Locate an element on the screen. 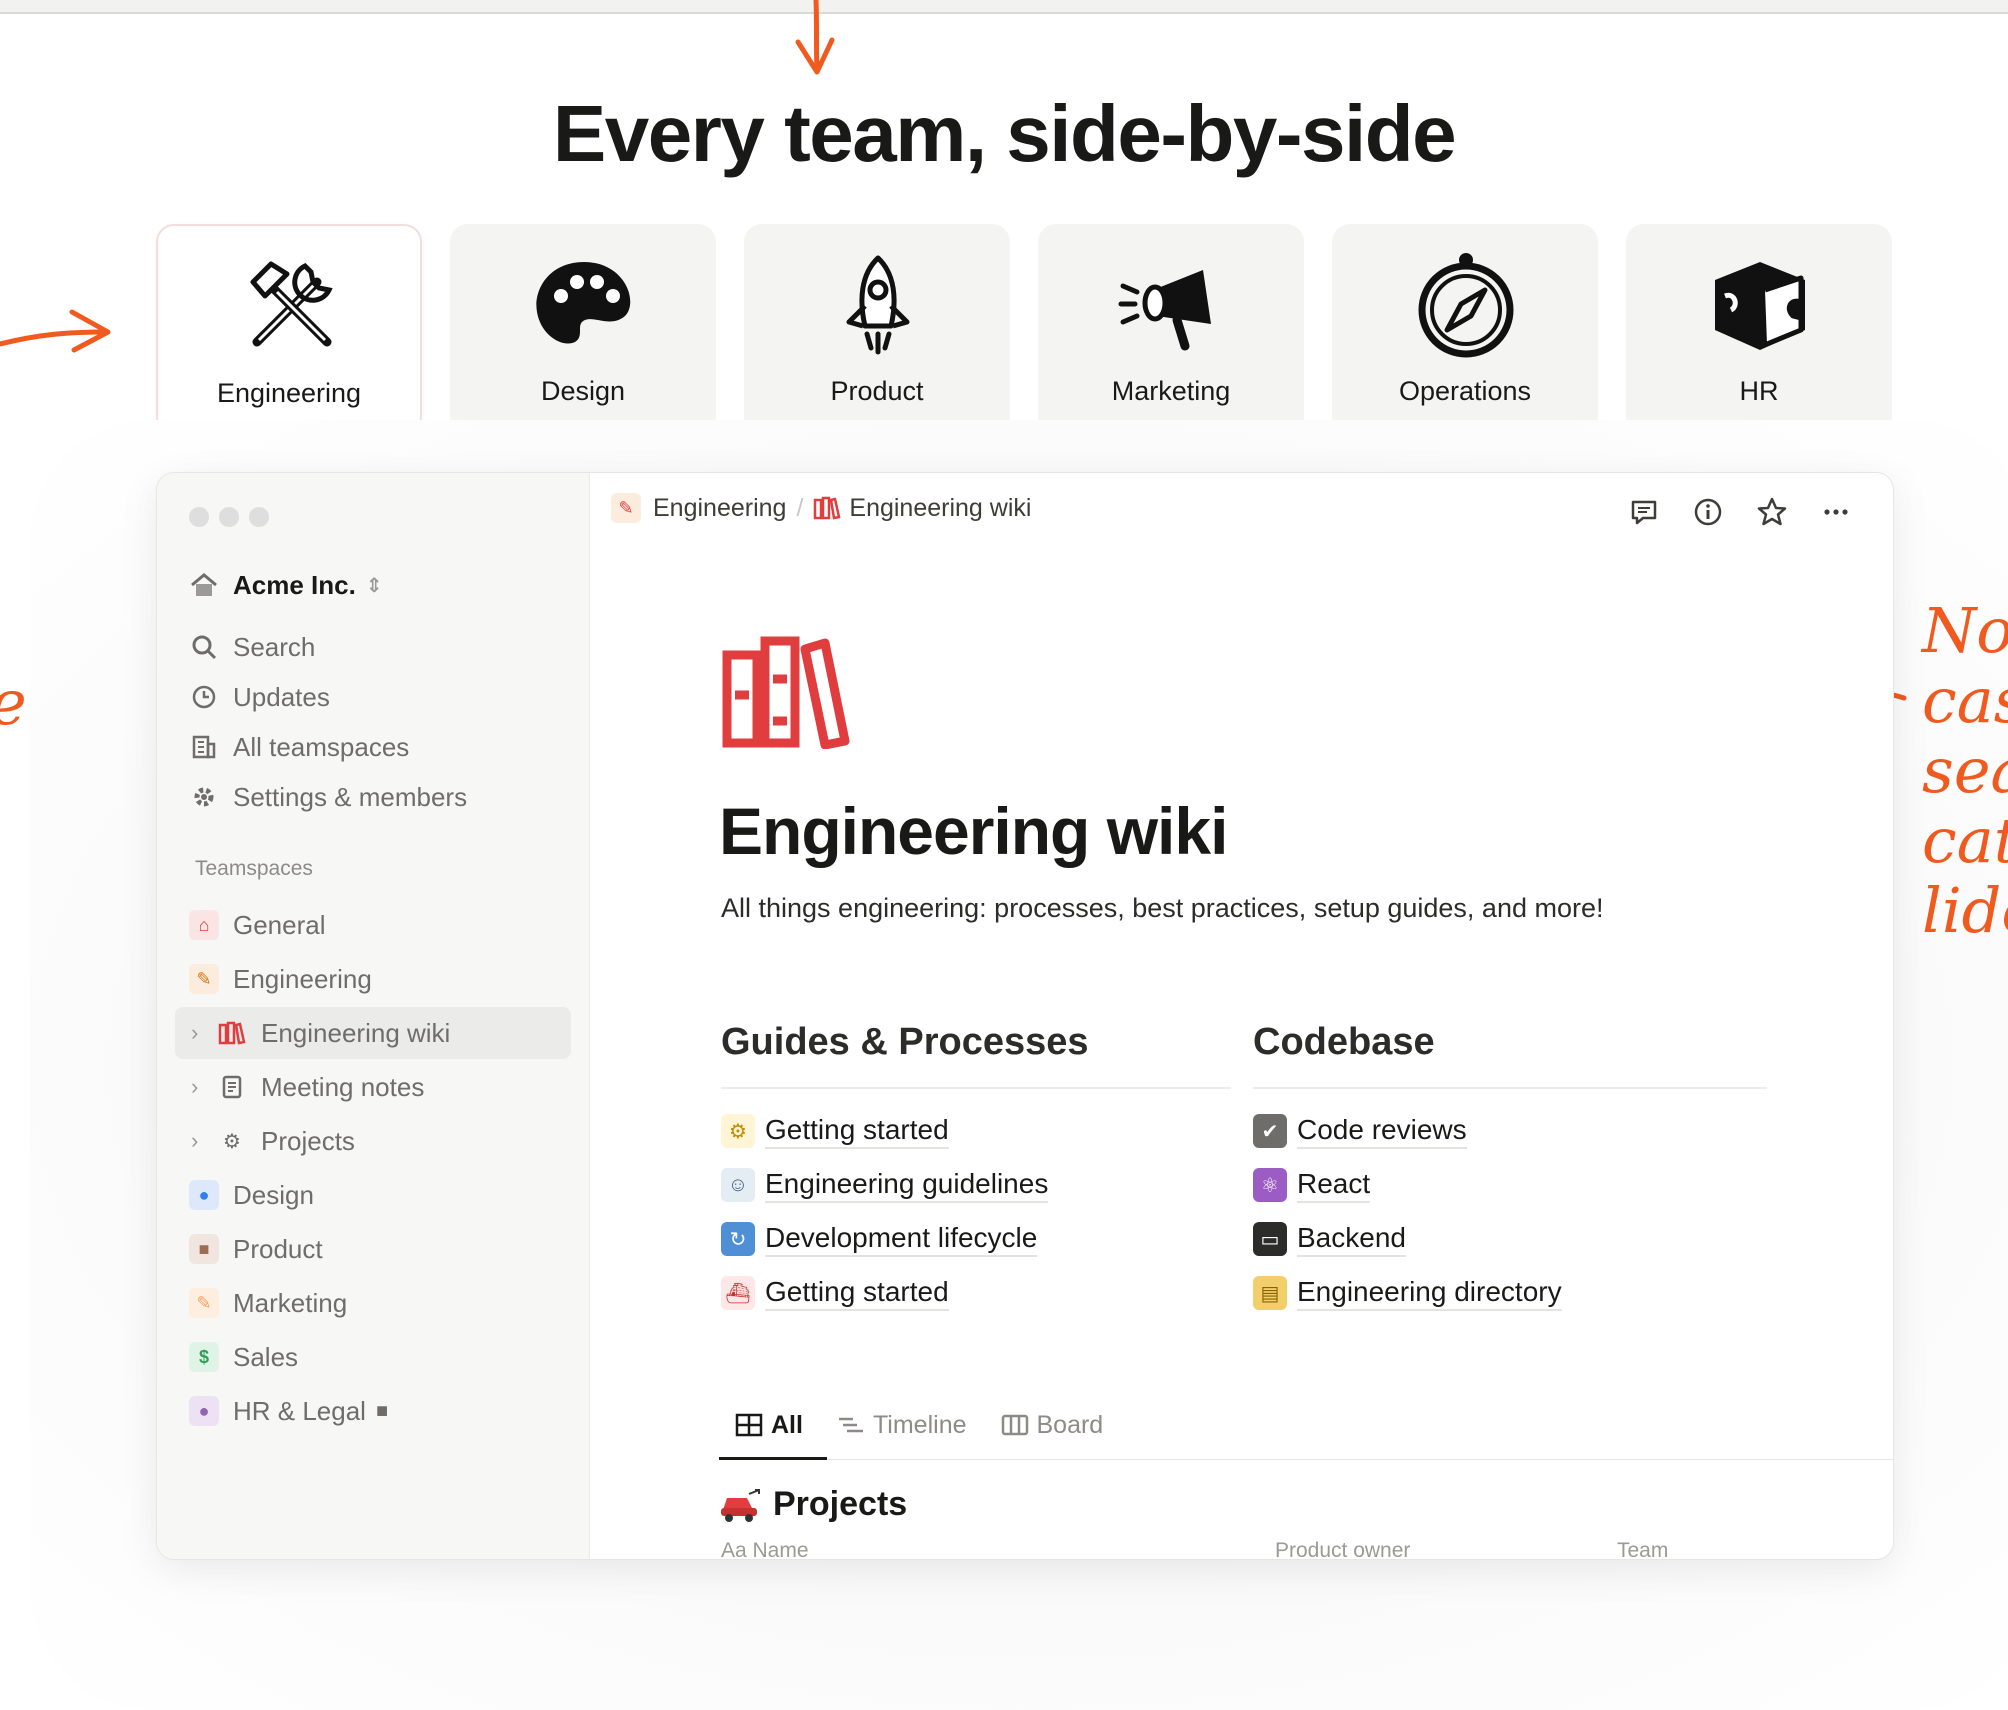  megaphone-icon is located at coordinates (1164, 310).